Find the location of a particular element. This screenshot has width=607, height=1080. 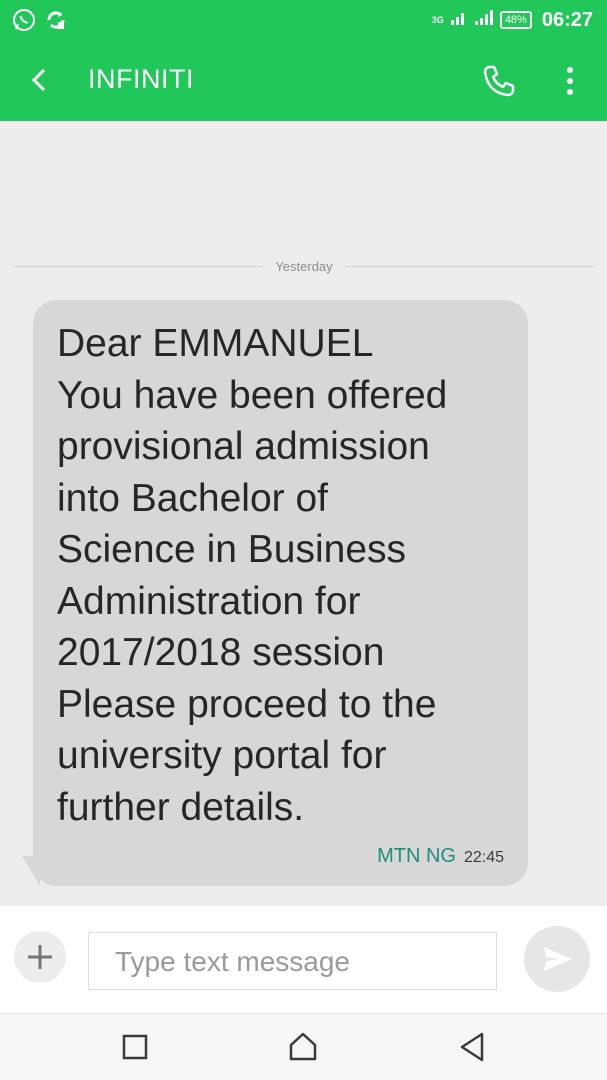

compose-bar: Type text message is located at coordinates (303, 959).